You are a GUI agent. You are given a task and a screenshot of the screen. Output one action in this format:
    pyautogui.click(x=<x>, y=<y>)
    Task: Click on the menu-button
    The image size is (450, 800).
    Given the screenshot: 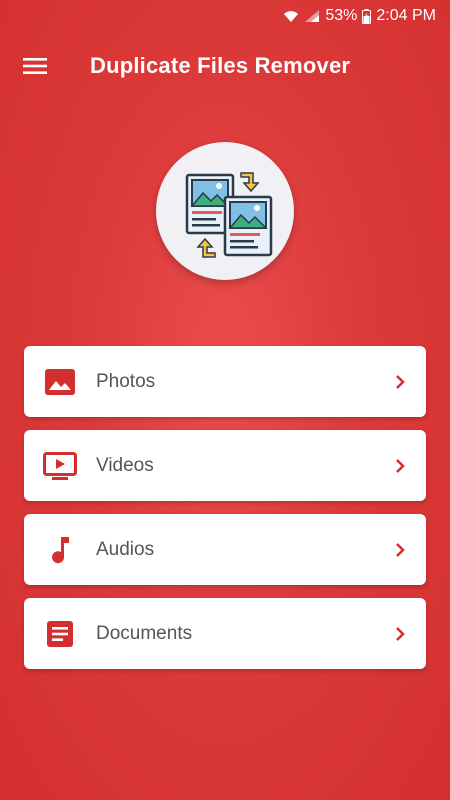 What is the action you would take?
    pyautogui.click(x=35, y=66)
    